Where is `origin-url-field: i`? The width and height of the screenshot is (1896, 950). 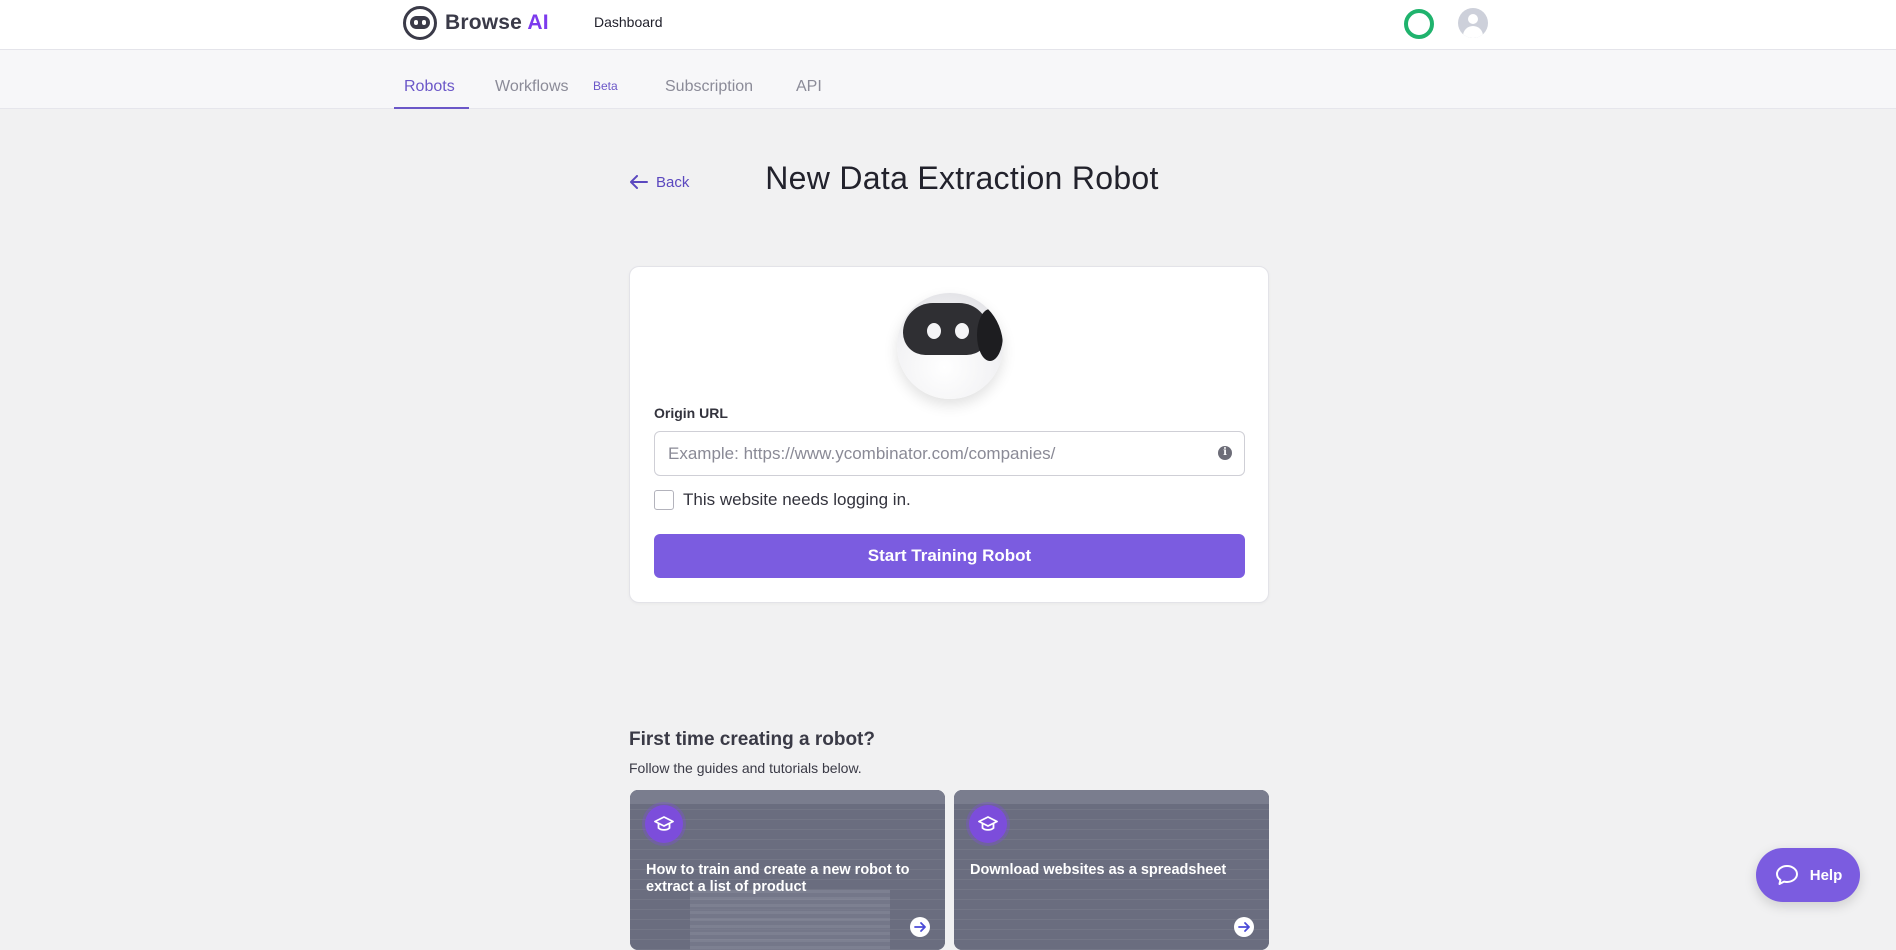
origin-url-field: i is located at coordinates (949, 453).